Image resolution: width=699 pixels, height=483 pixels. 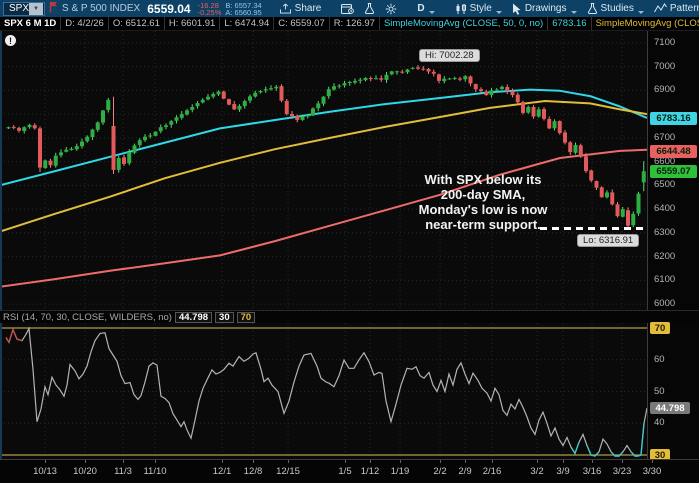 What do you see at coordinates (391, 8) in the screenshot?
I see `chart-settings-button` at bounding box center [391, 8].